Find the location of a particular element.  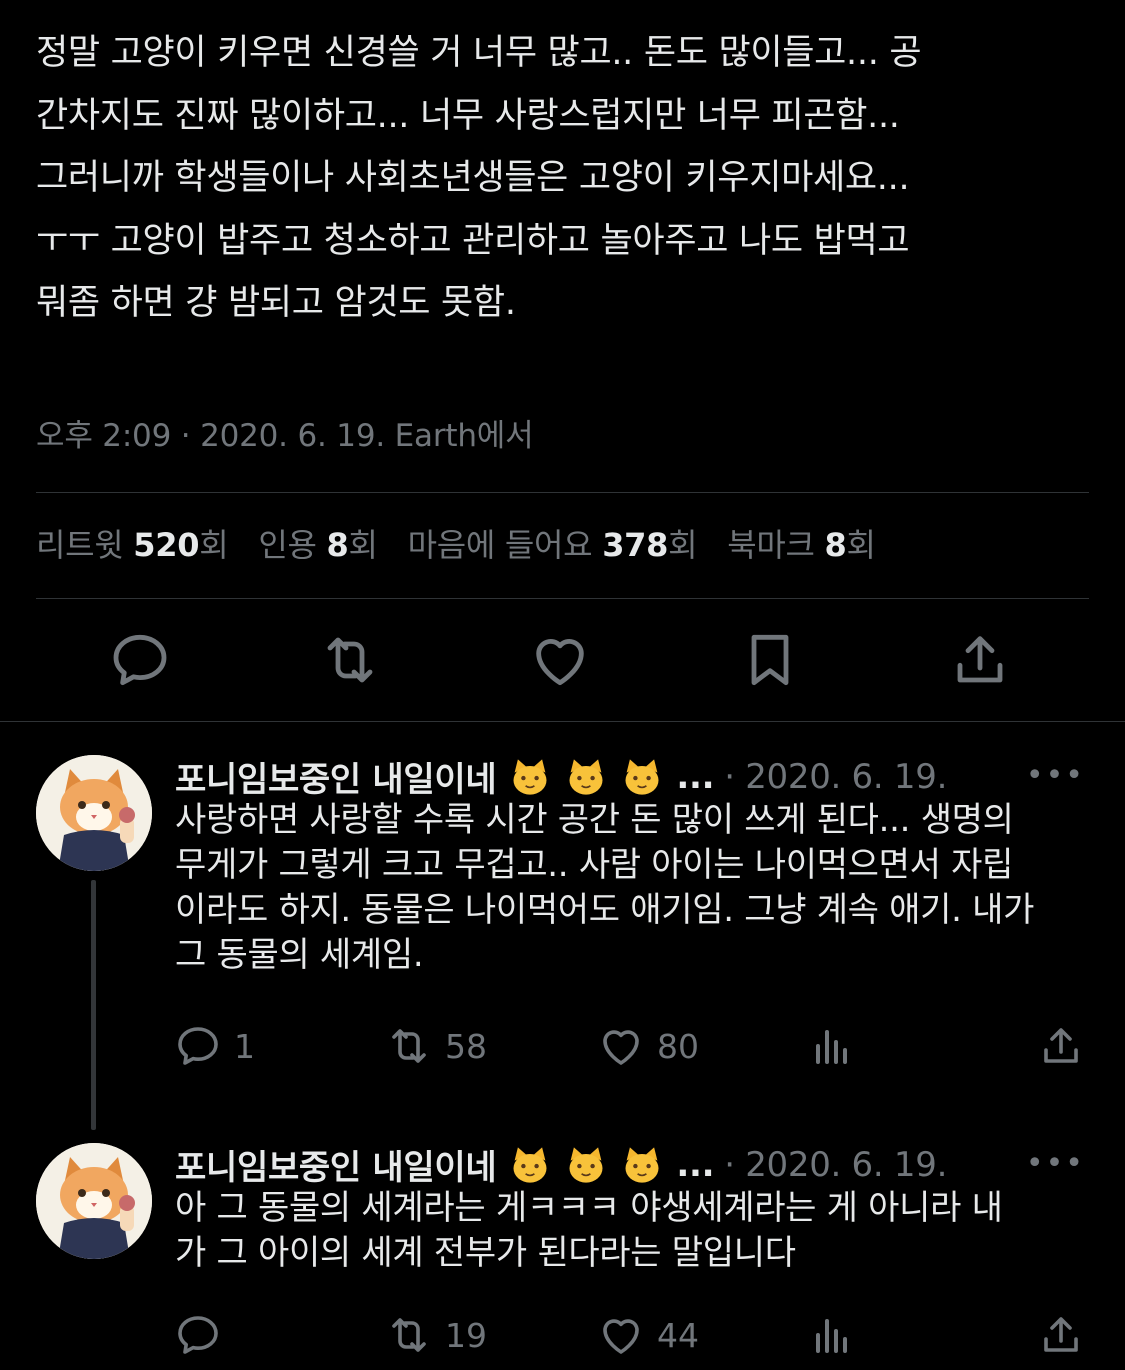

retweet-button: 19 is located at coordinates (436, 1335).